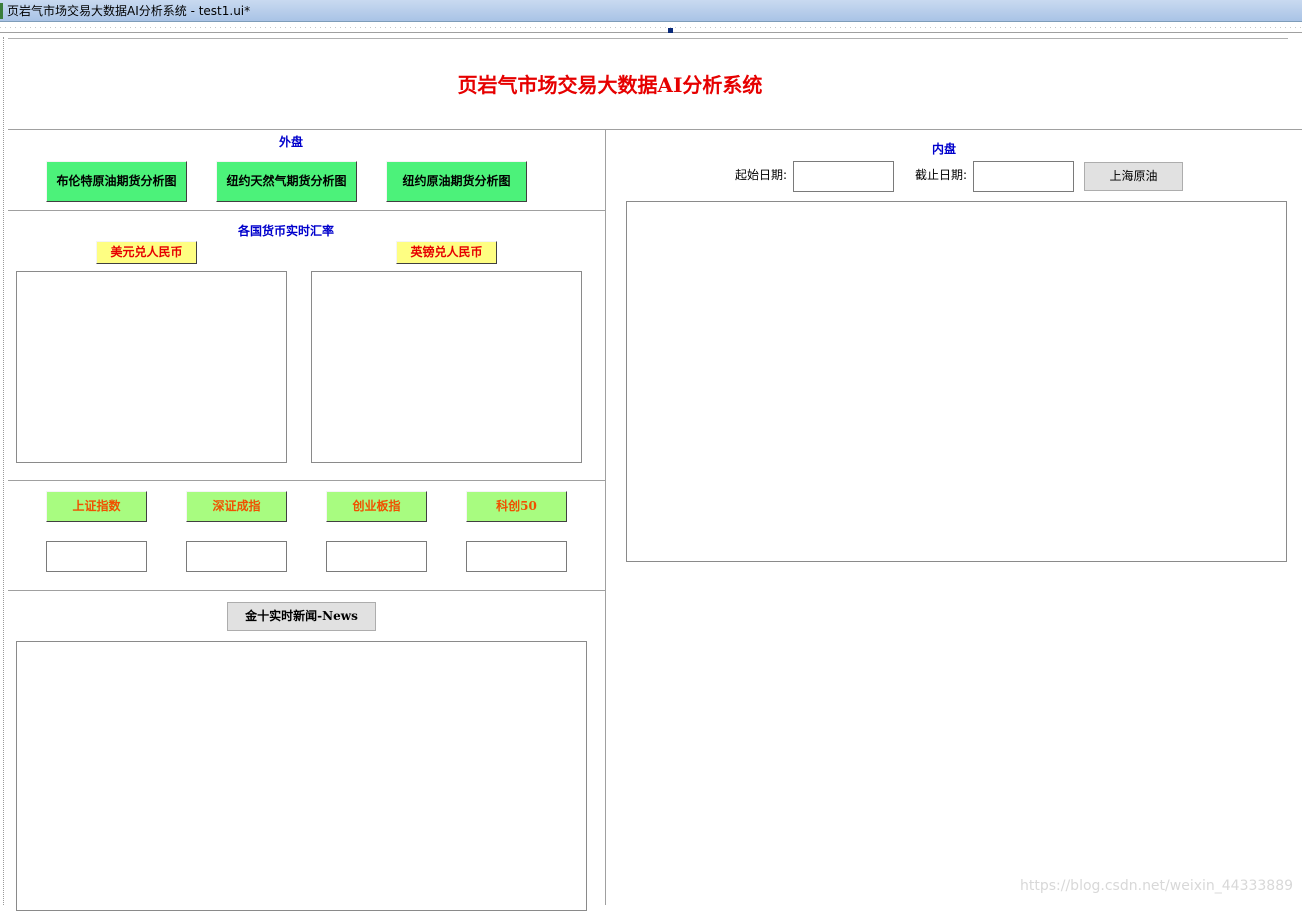 The image size is (1302, 911). I want to click on outer-market-divider, so click(306, 210).